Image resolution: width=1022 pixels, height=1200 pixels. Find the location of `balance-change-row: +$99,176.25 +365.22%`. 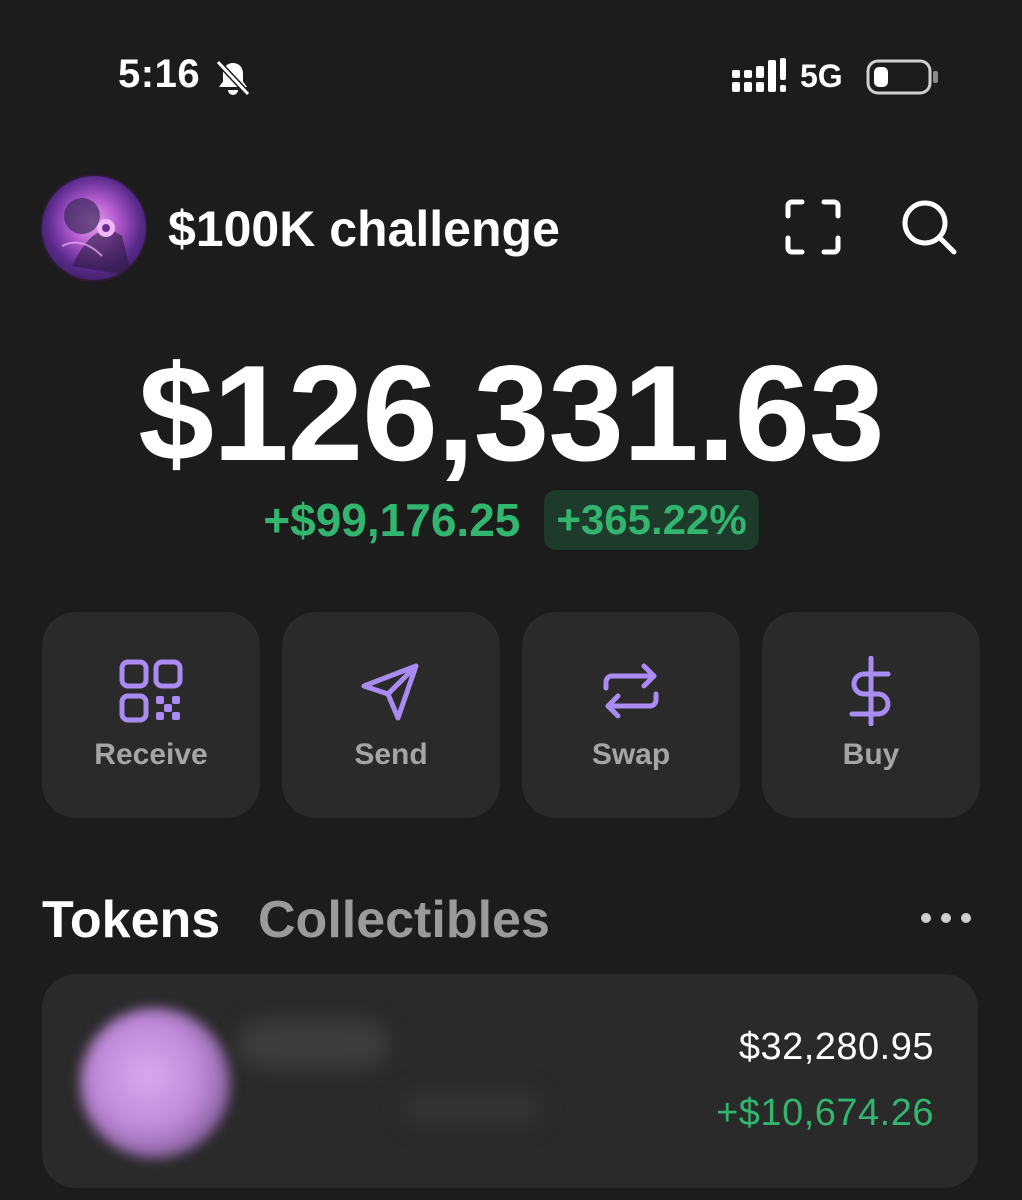

balance-change-row: +$99,176.25 +365.22% is located at coordinates (511, 520).